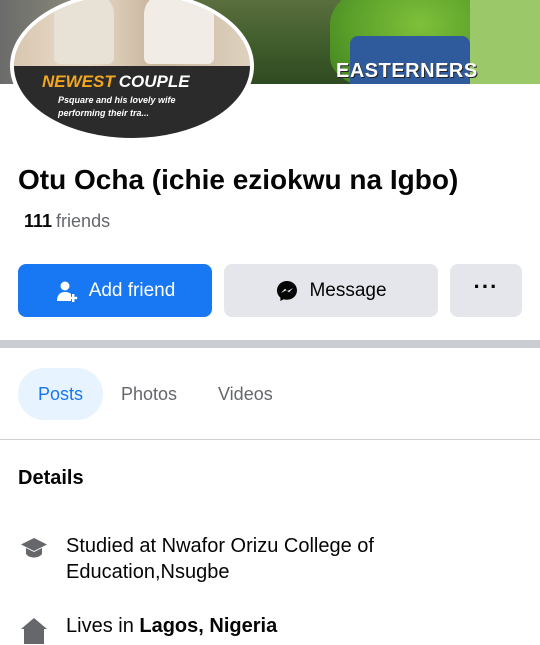 This screenshot has width=540, height=645. I want to click on more-options-button: ···, so click(486, 290).